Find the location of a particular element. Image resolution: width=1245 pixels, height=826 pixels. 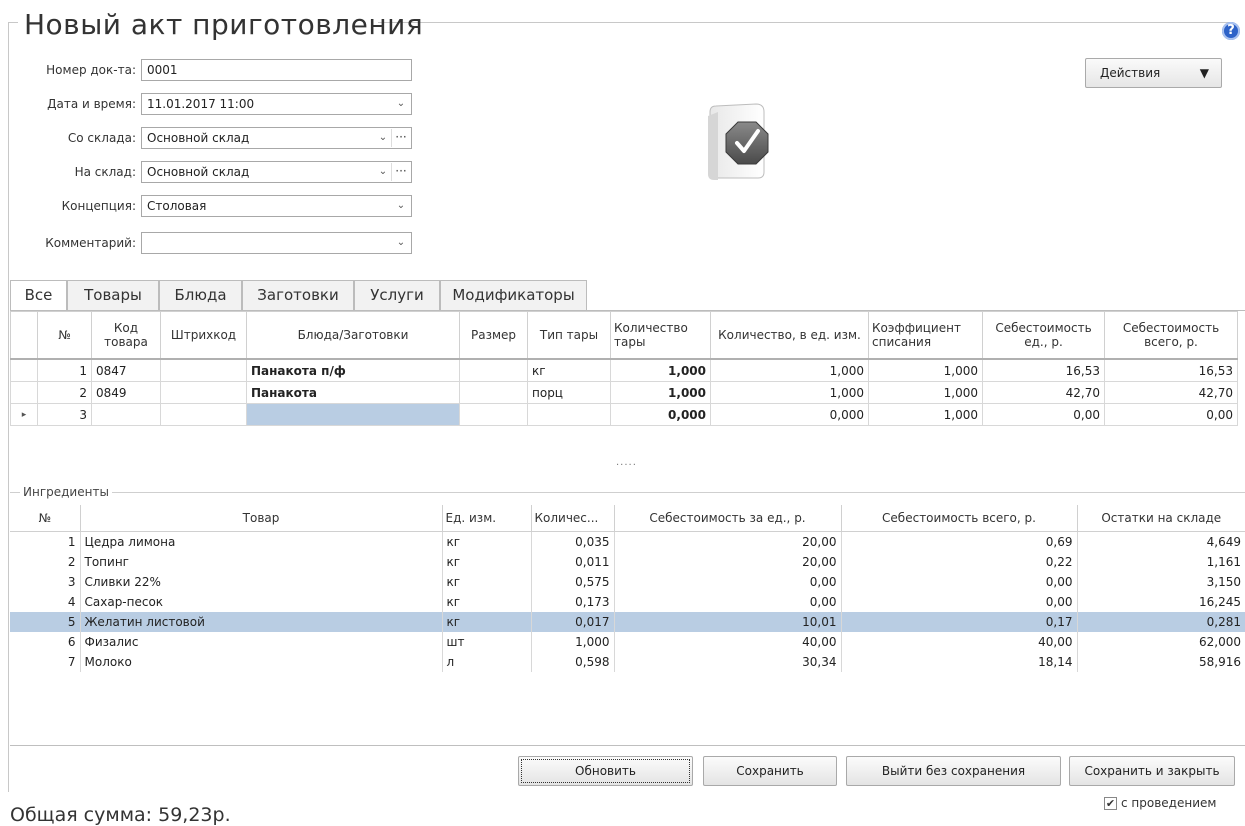

cell-num: 2 is located at coordinates (64, 392).